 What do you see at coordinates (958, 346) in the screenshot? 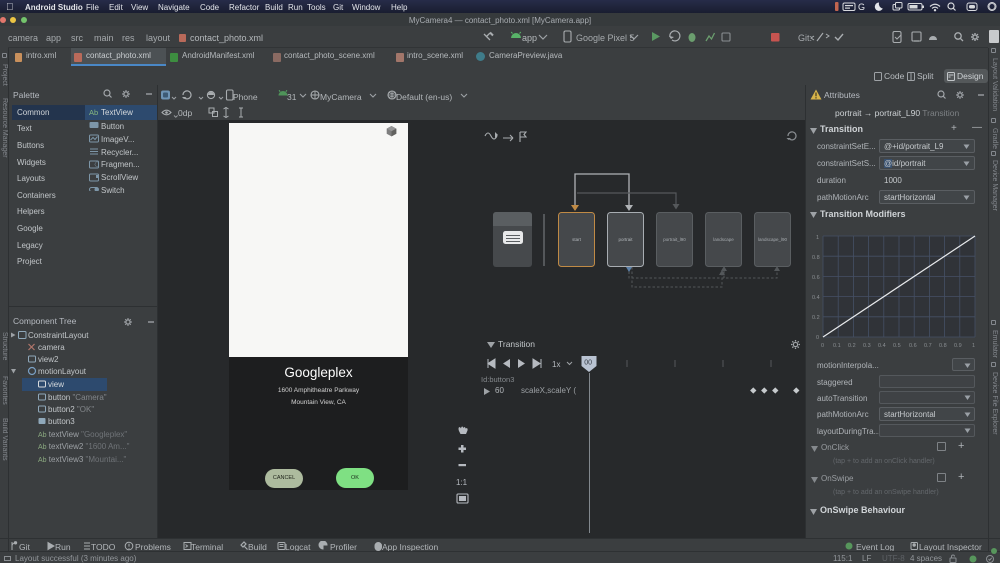
I see `svg-text: 0.9` at bounding box center [958, 346].